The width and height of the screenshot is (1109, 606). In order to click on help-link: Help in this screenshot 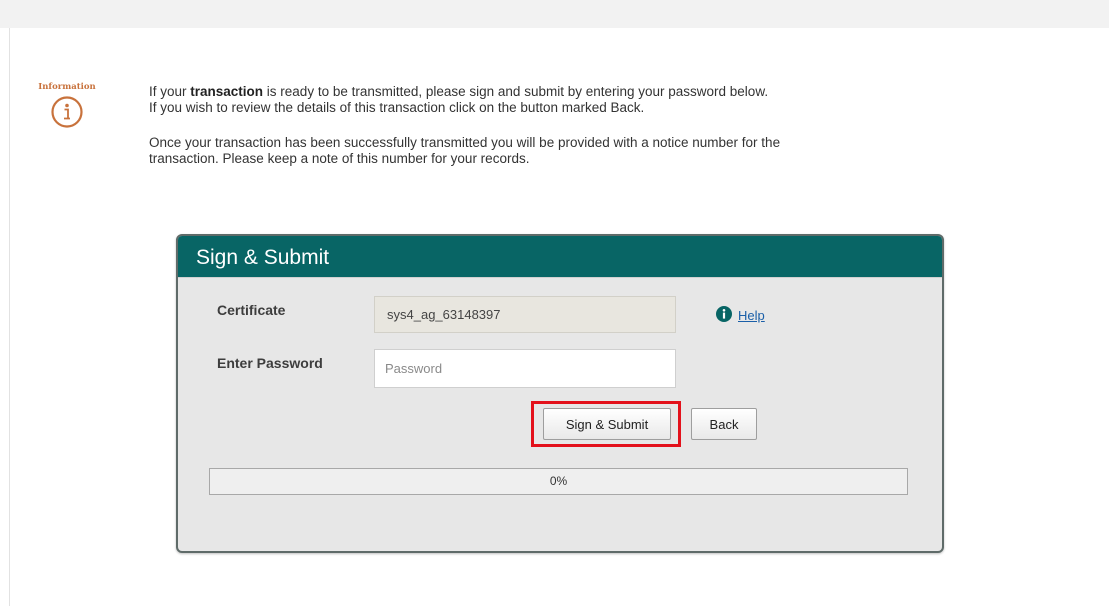, I will do `click(740, 314)`.